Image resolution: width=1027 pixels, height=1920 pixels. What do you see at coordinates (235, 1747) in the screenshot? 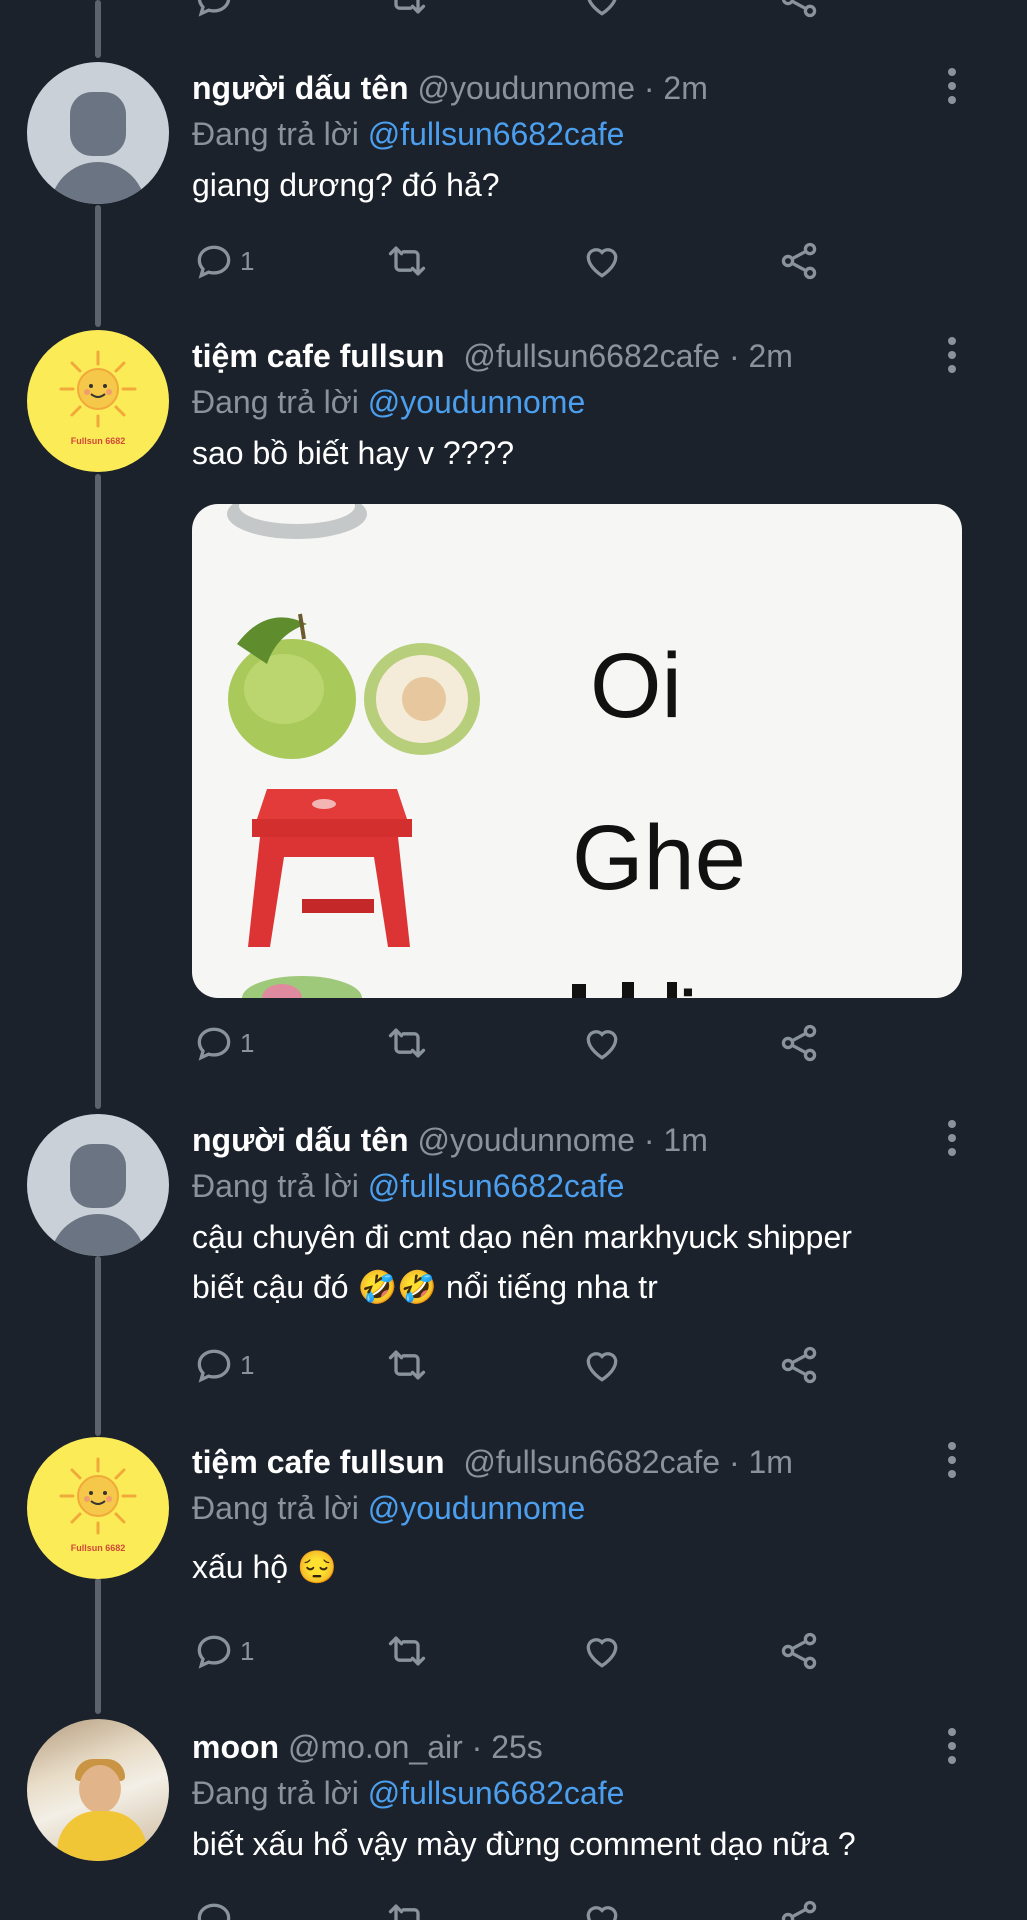
I see `display-name: moon` at bounding box center [235, 1747].